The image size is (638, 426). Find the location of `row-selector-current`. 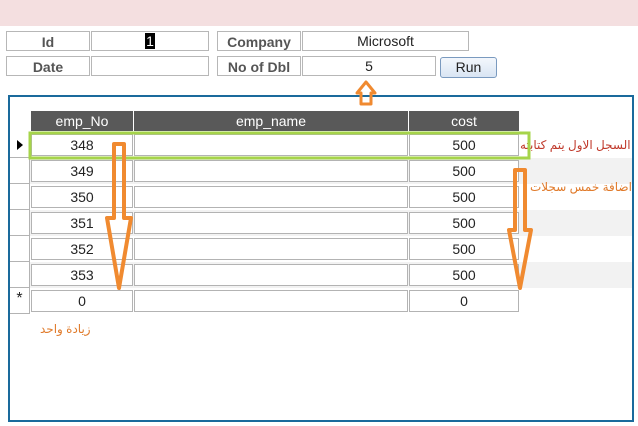

row-selector-current is located at coordinates (20, 145).